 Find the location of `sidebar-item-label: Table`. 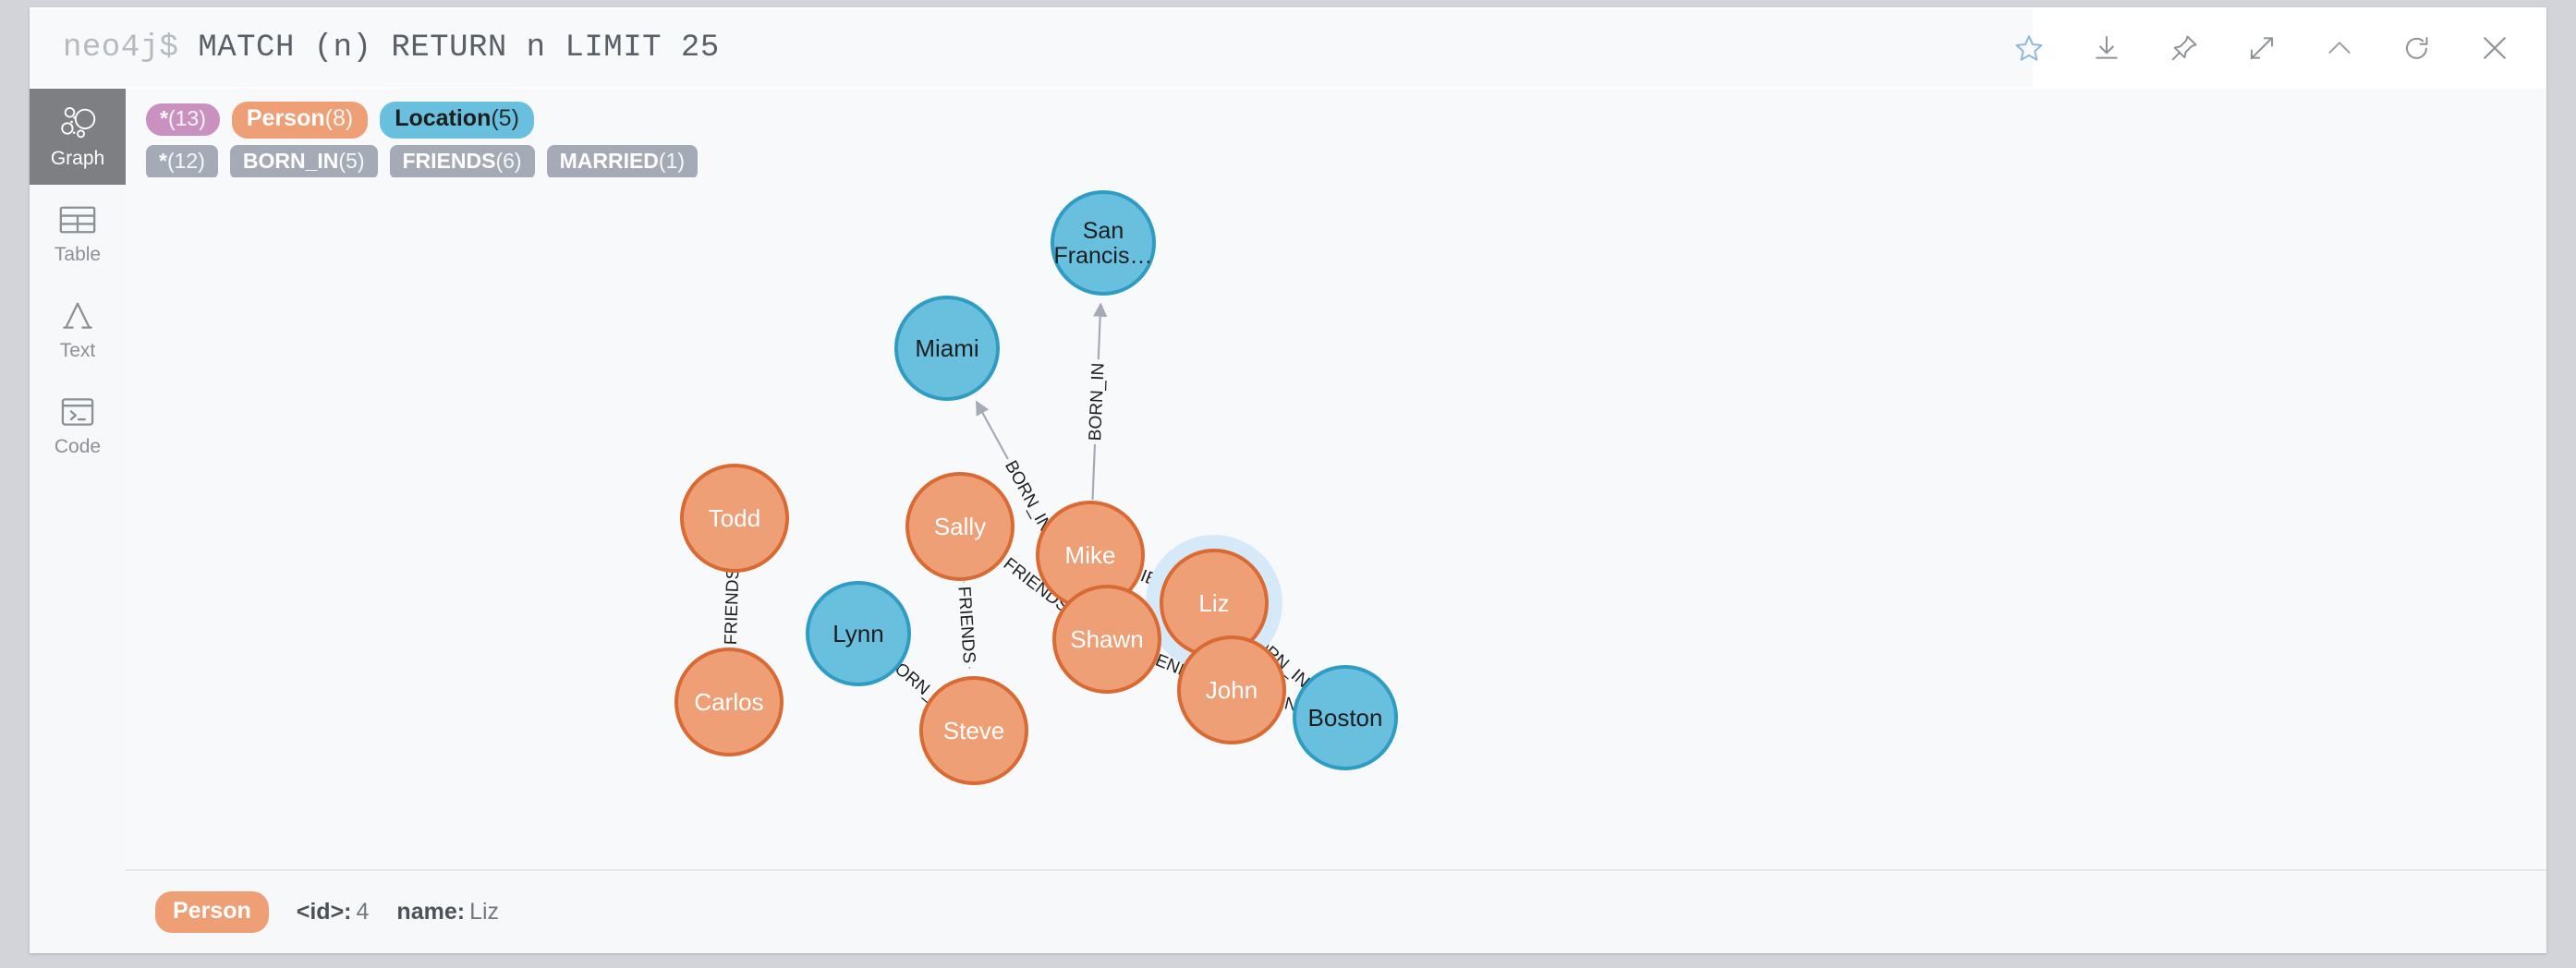

sidebar-item-label: Table is located at coordinates (78, 254).